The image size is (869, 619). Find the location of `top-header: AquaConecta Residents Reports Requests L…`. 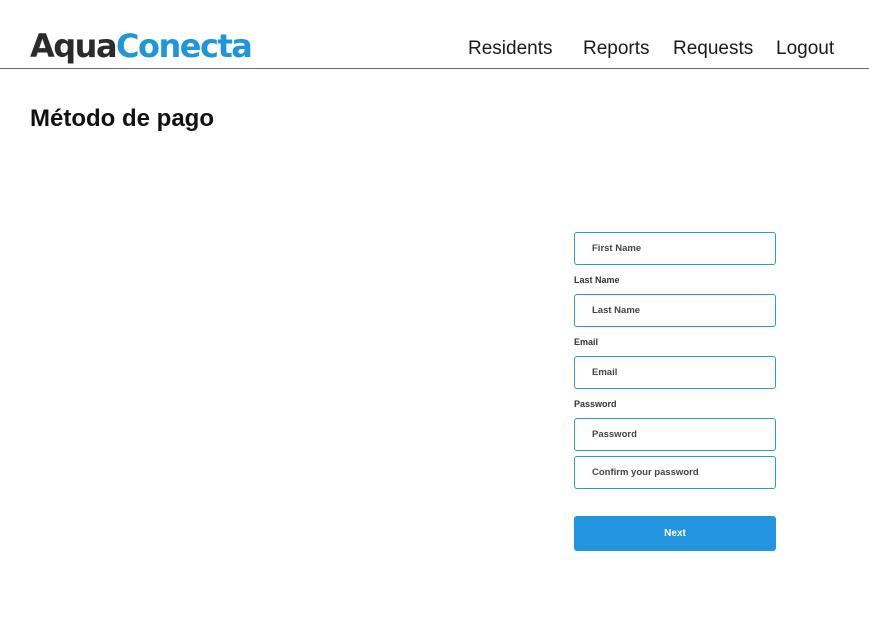

top-header: AquaConecta Residents Reports Requests L… is located at coordinates (434, 34).